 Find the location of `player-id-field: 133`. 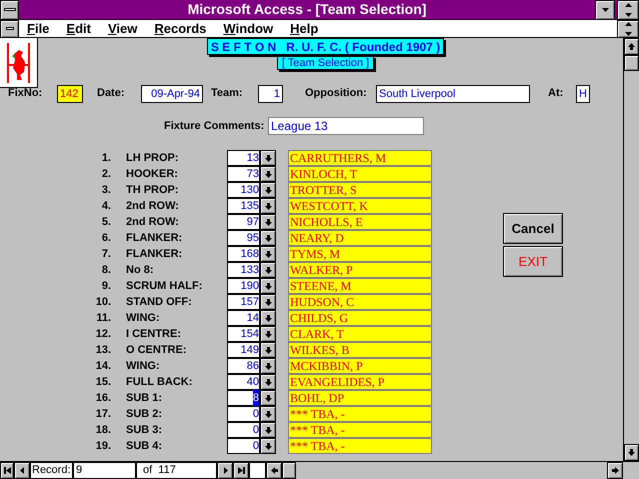

player-id-field: 133 is located at coordinates (243, 270).